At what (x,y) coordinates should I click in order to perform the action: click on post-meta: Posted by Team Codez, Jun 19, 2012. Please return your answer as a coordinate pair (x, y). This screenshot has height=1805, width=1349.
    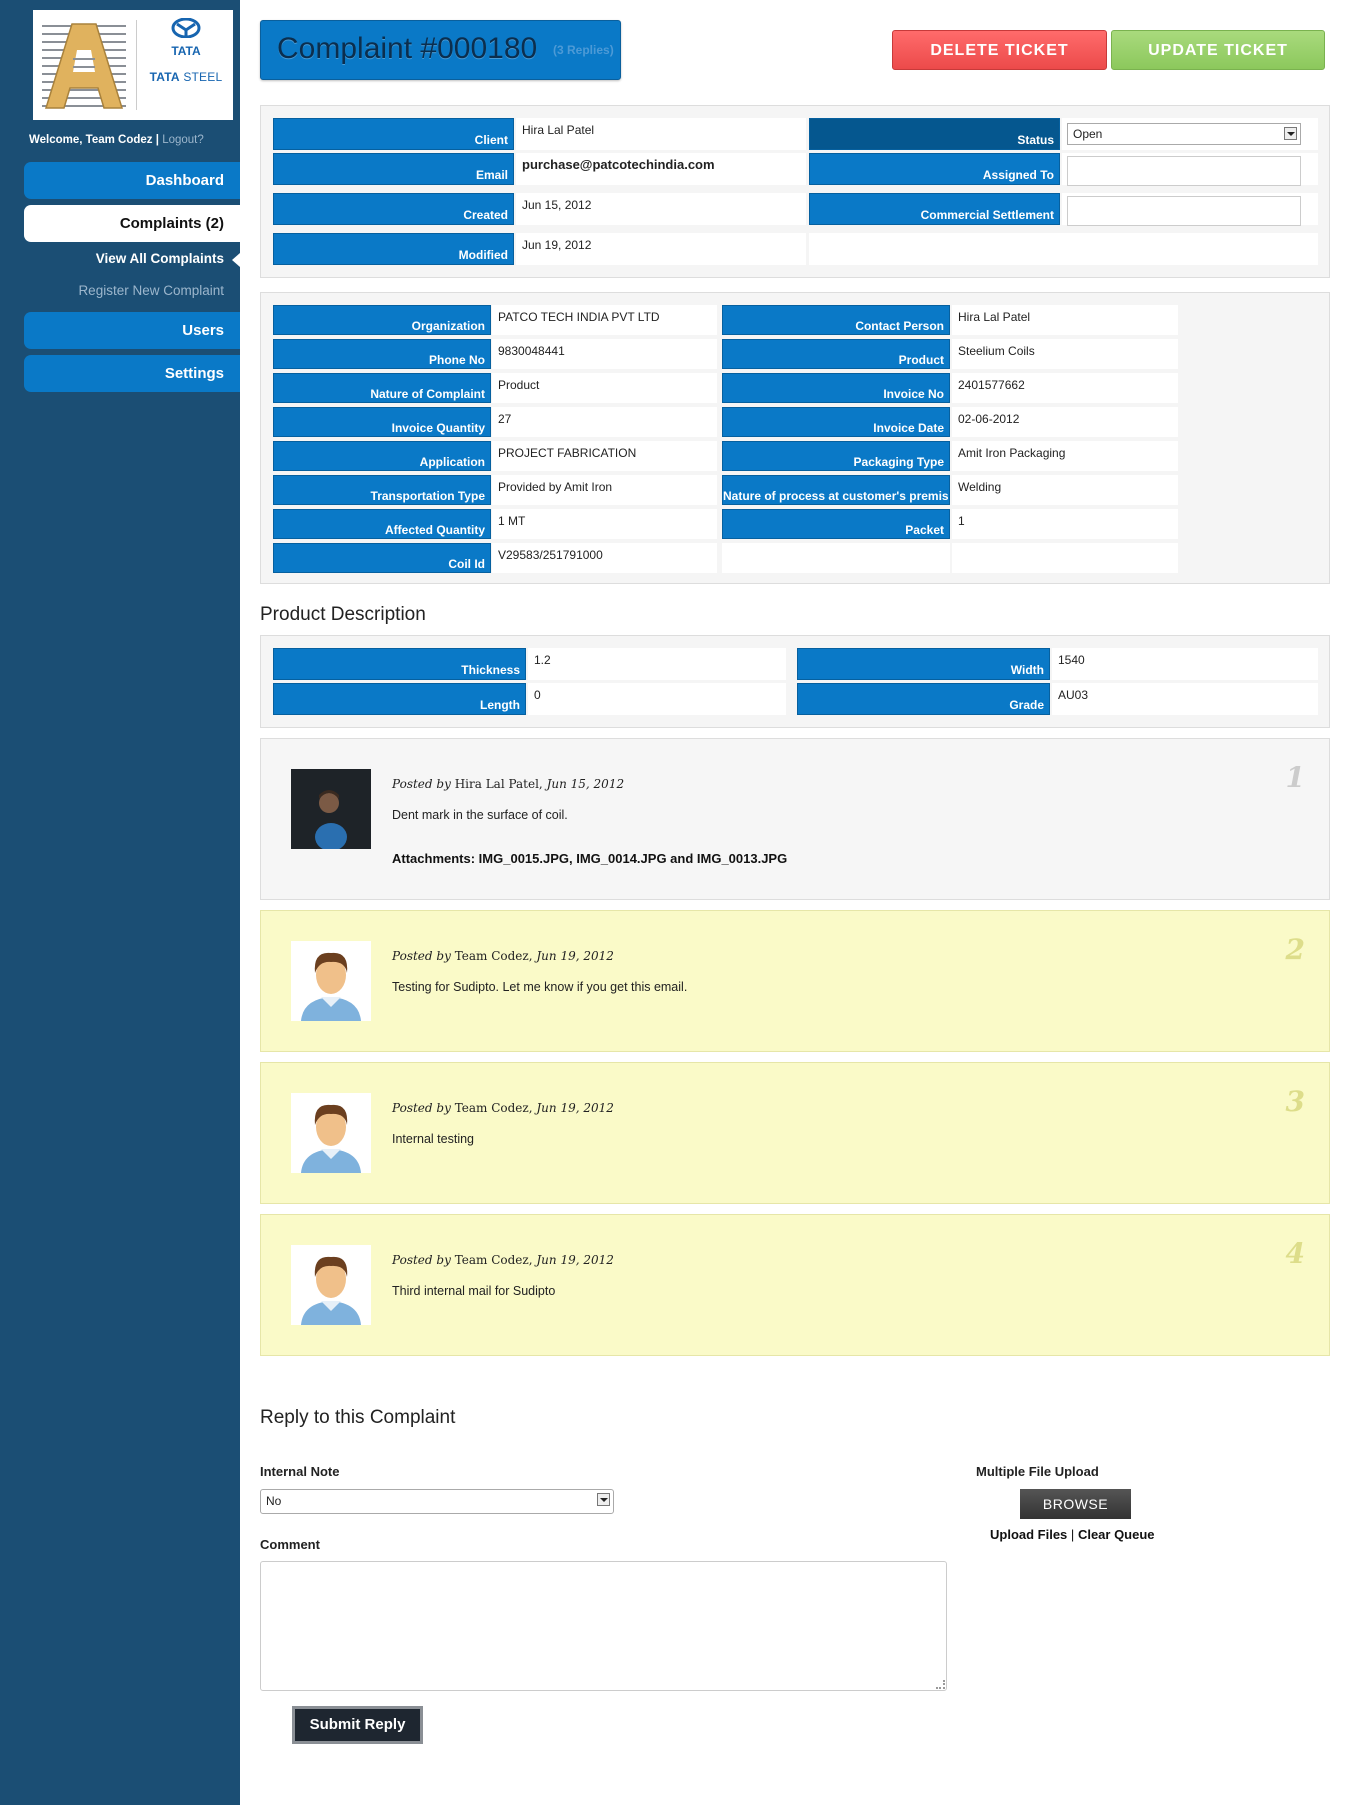
    Looking at the image, I should click on (503, 1108).